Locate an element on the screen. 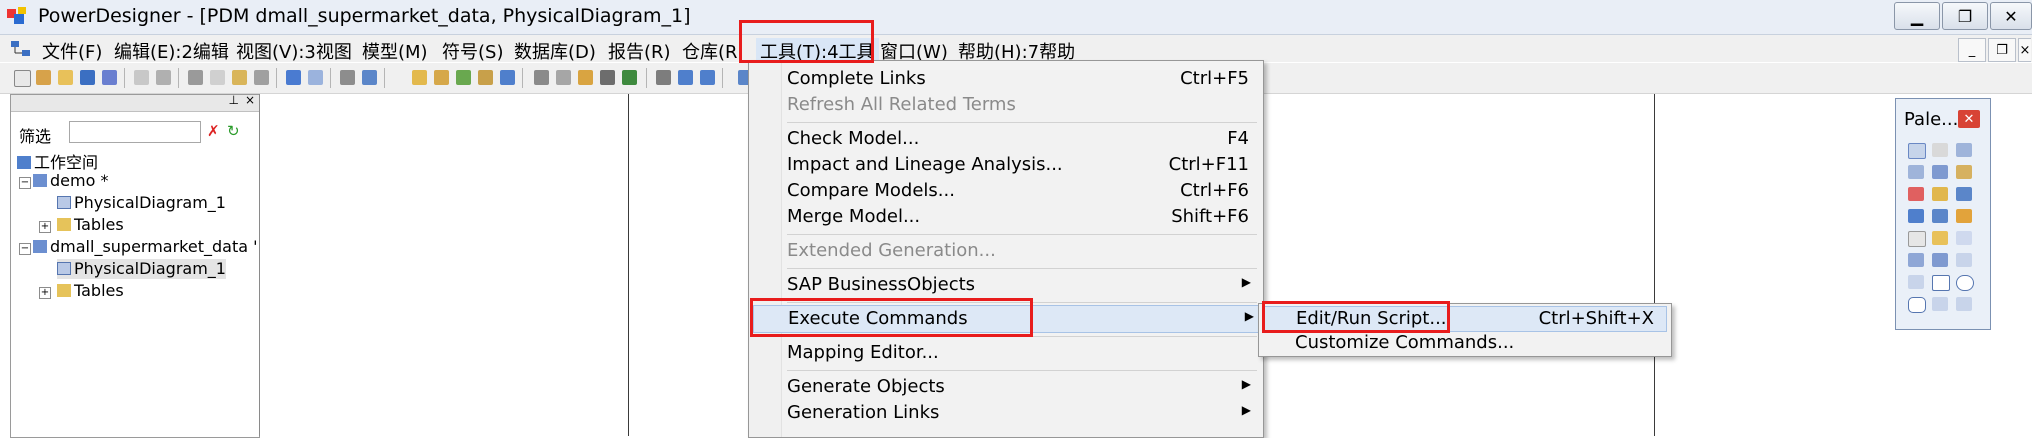 This screenshot has width=2032, height=438. filter-input is located at coordinates (135, 132).